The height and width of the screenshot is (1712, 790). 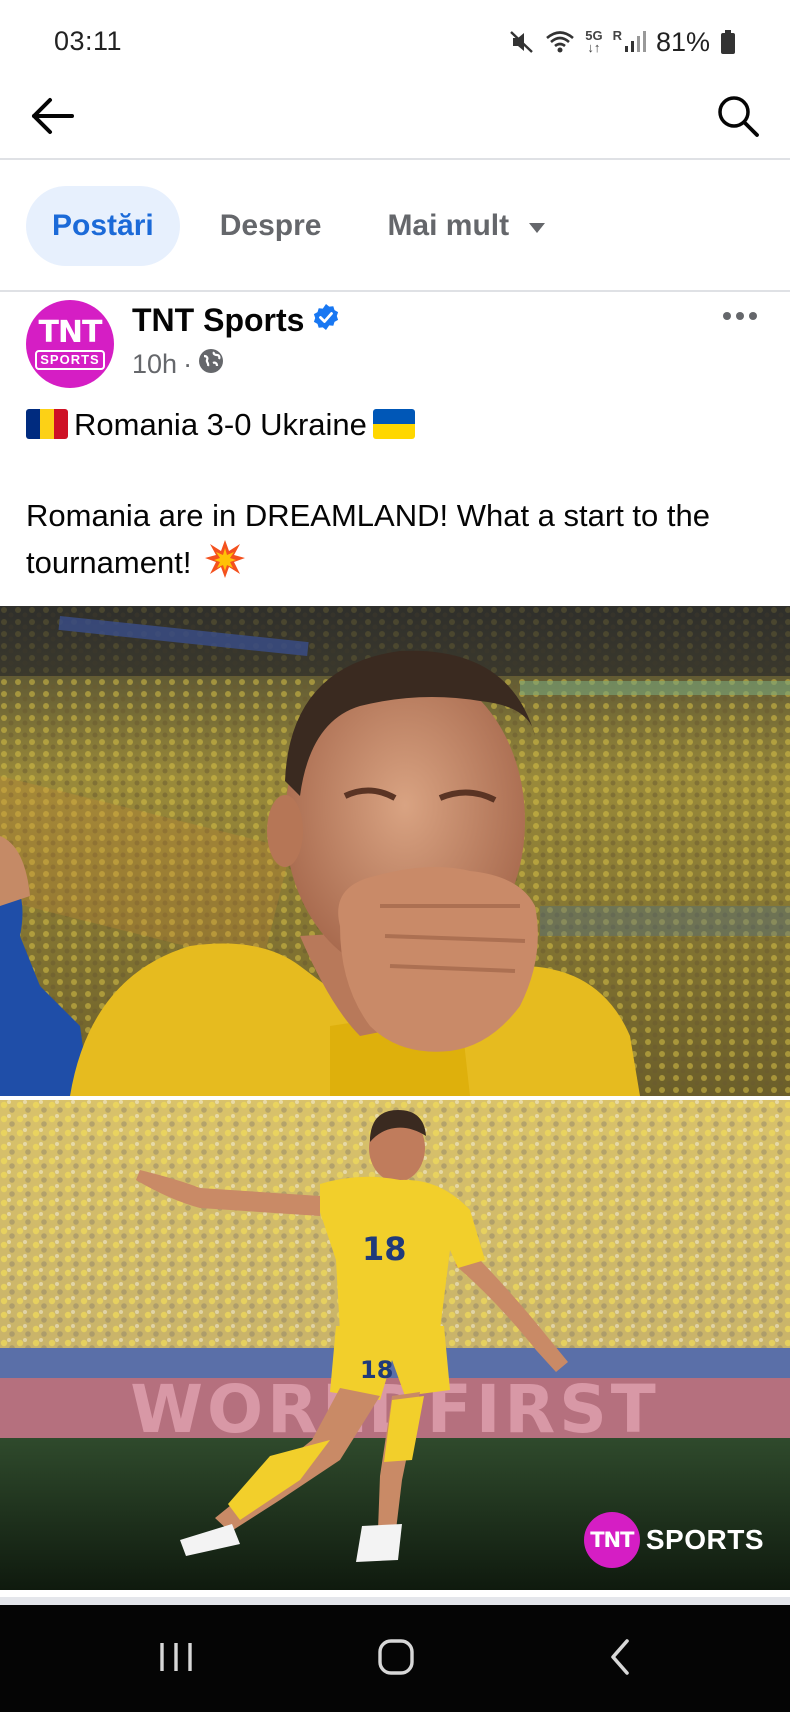 I want to click on page-name-link: TNT Sports, so click(x=236, y=320).